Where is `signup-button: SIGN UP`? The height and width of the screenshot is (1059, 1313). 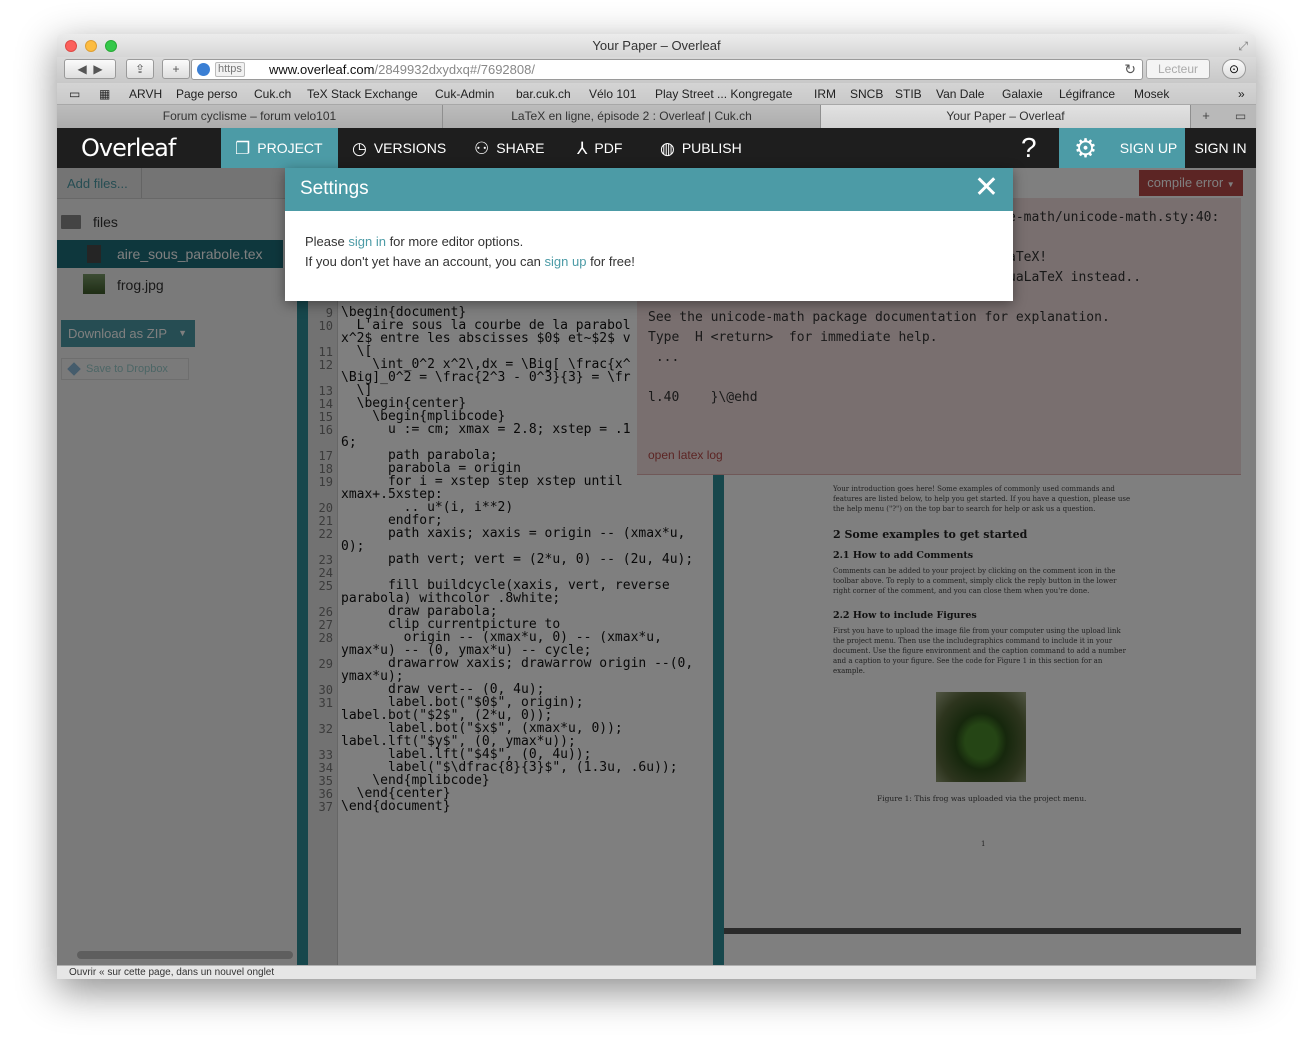
signup-button: SIGN UP is located at coordinates (1148, 148).